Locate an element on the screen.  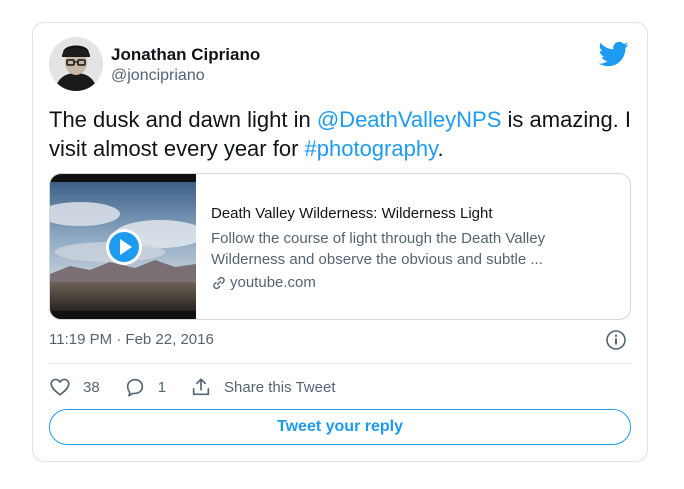
share-button: Share this Tweet is located at coordinates (262, 387).